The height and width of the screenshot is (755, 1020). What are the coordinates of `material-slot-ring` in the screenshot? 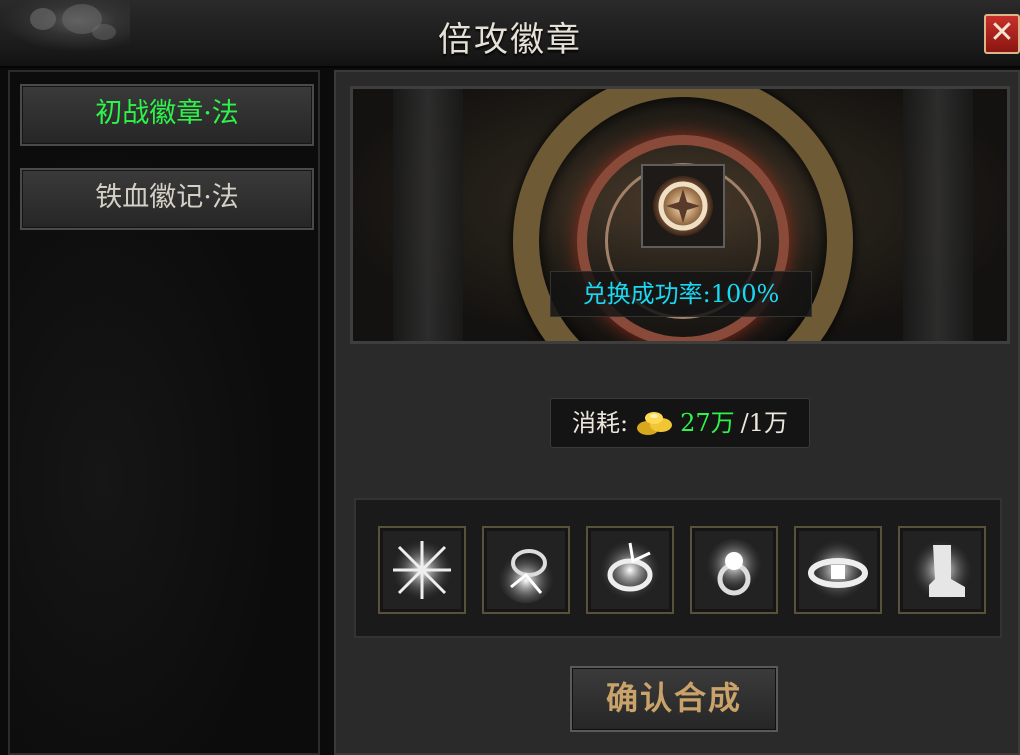 It's located at (734, 570).